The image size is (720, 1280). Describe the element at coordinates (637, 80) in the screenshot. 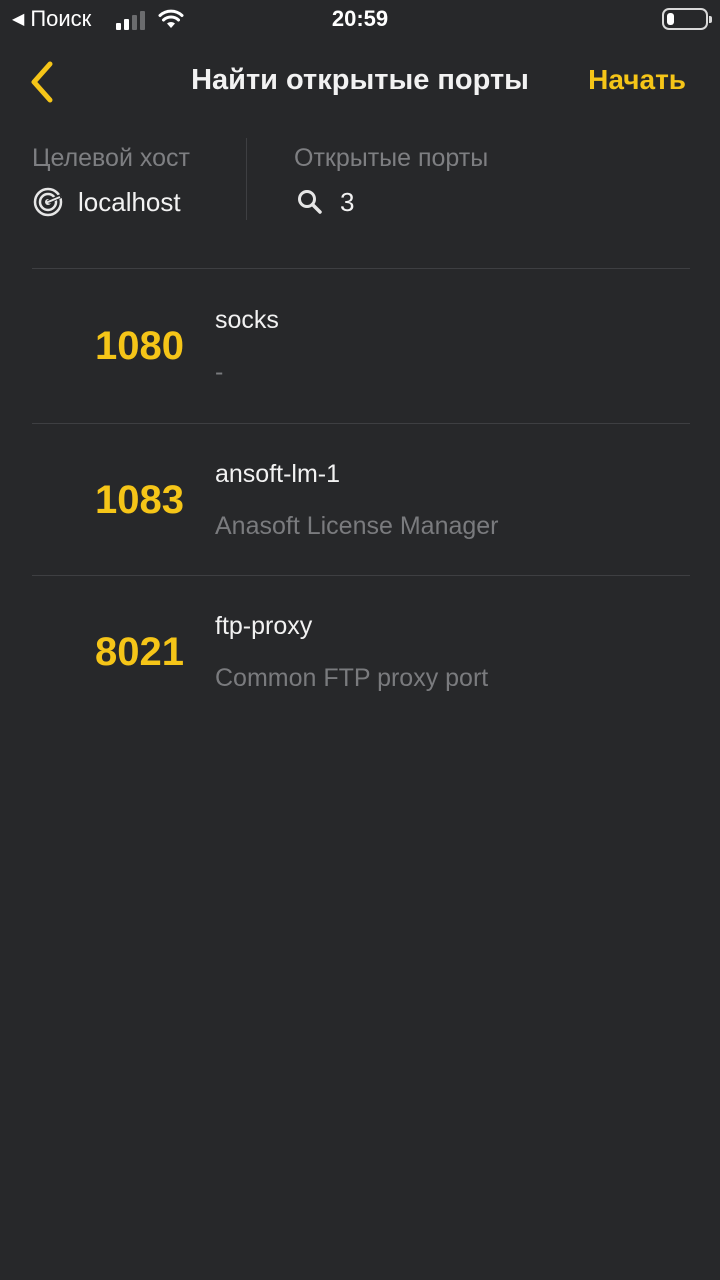

I see `start-button: Начать` at that location.